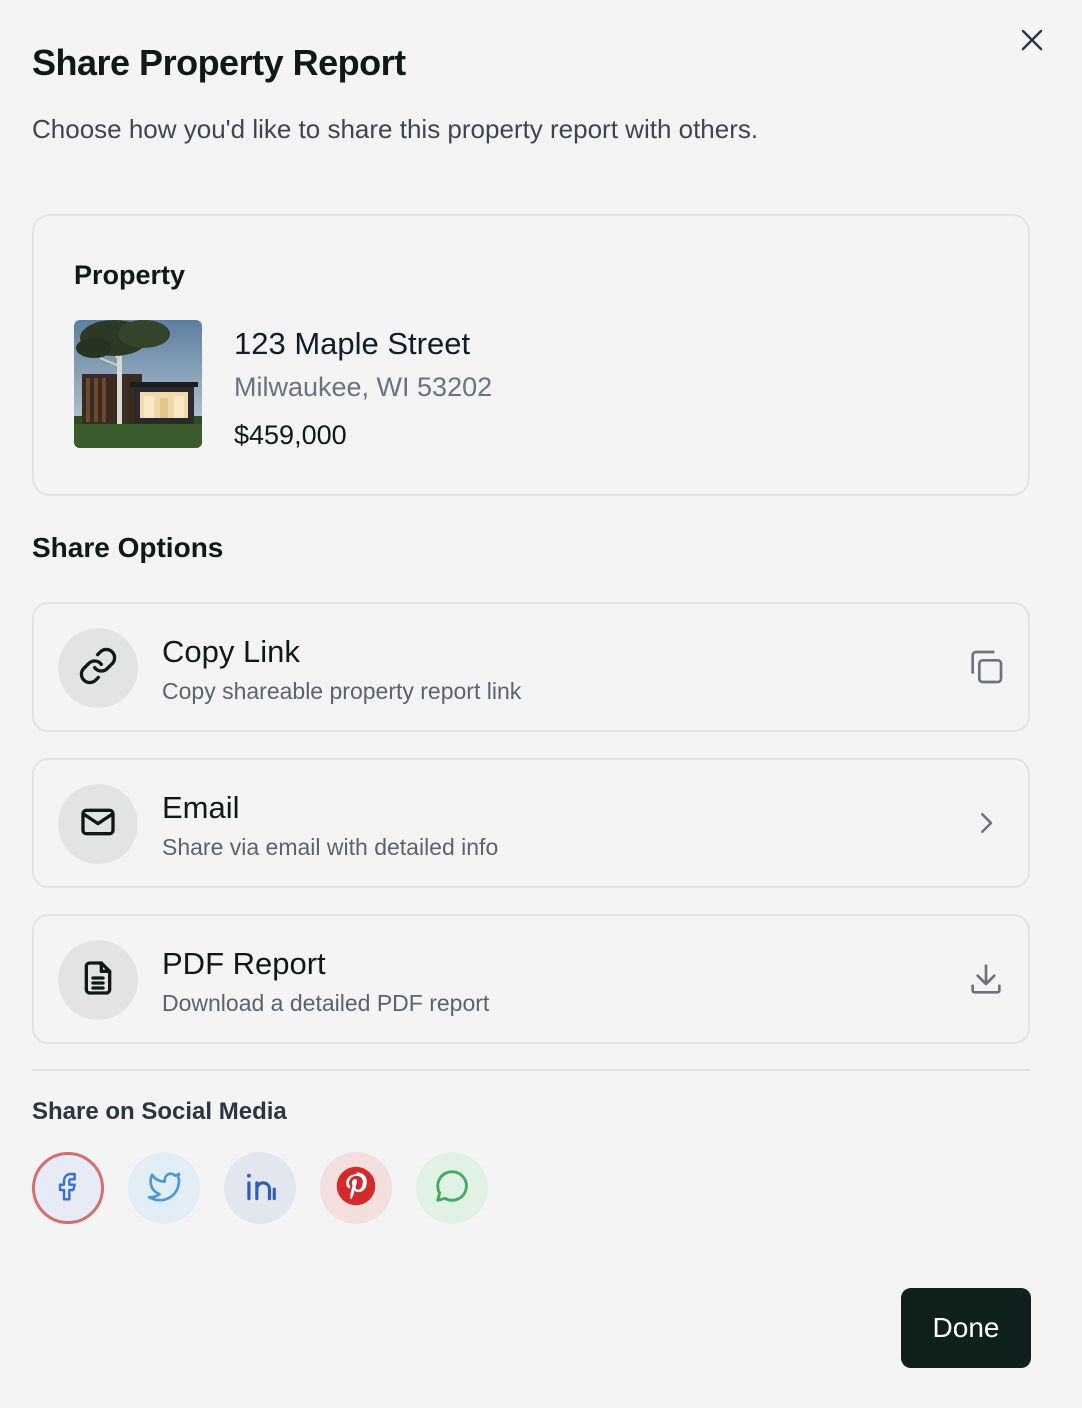  Describe the element at coordinates (231, 651) in the screenshot. I see `copy-link-title: Copy Link` at that location.